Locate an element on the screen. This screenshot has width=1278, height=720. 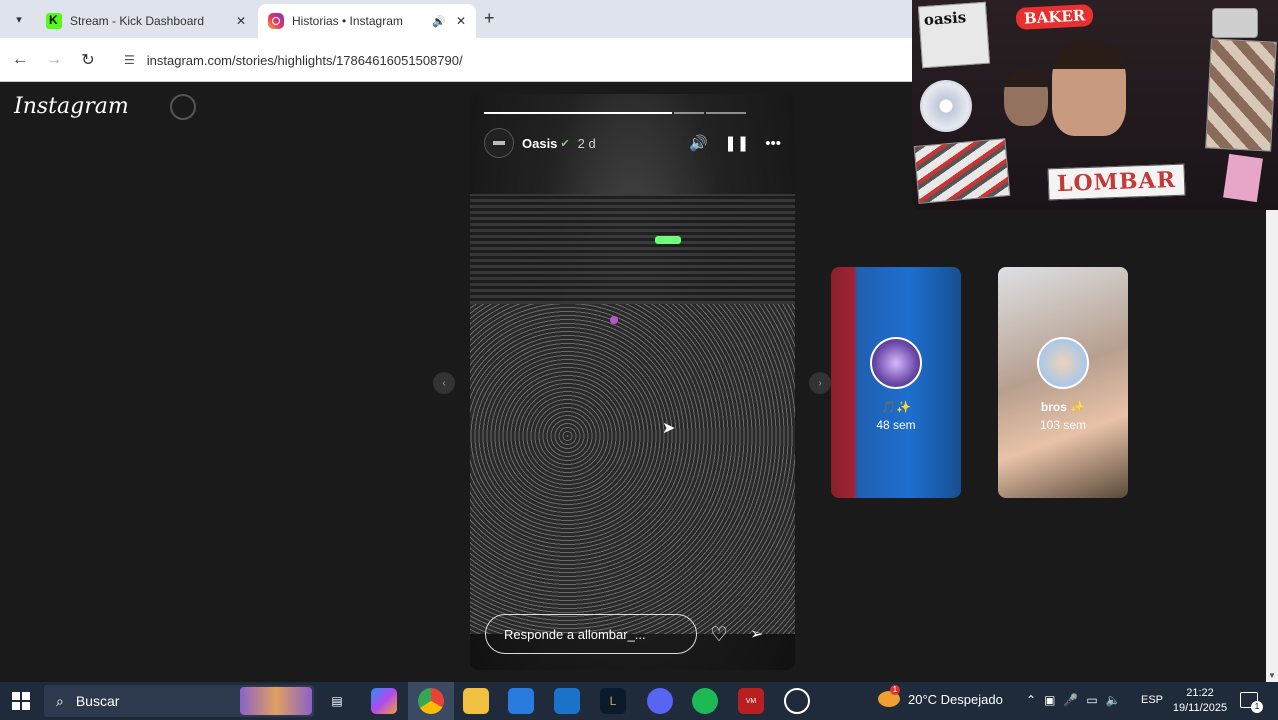
network-icon: ▭ is located at coordinates (1091, 700).